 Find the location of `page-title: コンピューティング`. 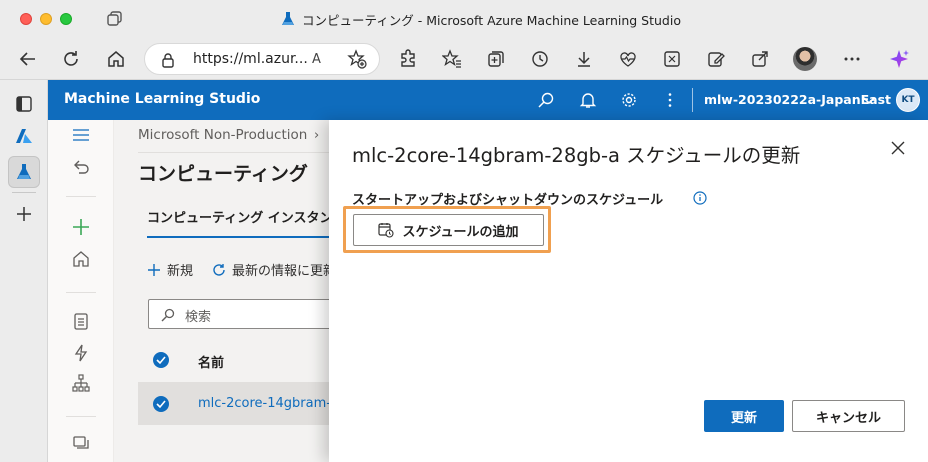

page-title: コンピューティング is located at coordinates (223, 174).